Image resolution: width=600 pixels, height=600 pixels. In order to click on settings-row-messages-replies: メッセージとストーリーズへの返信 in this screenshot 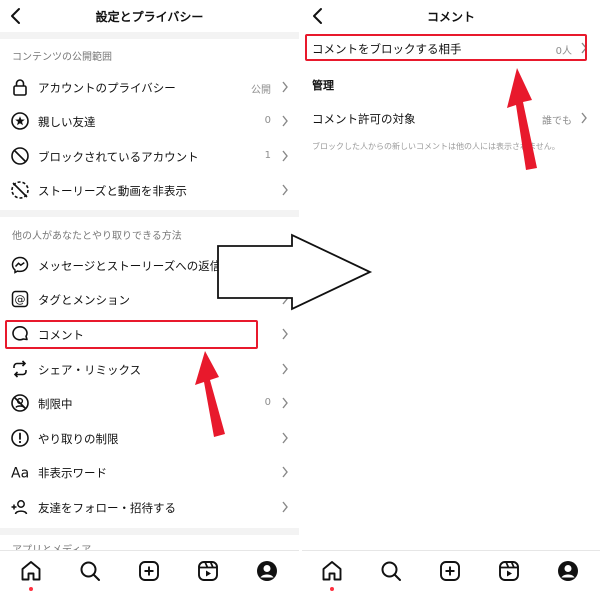, I will do `click(149, 265)`.